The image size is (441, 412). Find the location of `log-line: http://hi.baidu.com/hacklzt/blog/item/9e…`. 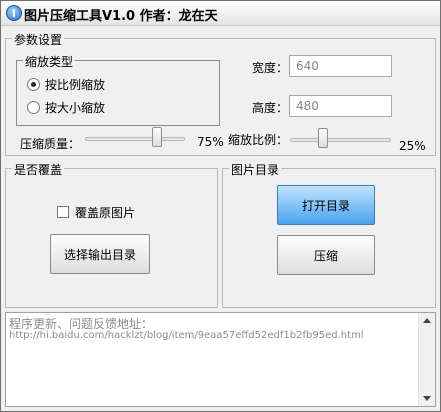

log-line: http://hi.baidu.com/hacklzt/blog/item/9e… is located at coordinates (186, 335).